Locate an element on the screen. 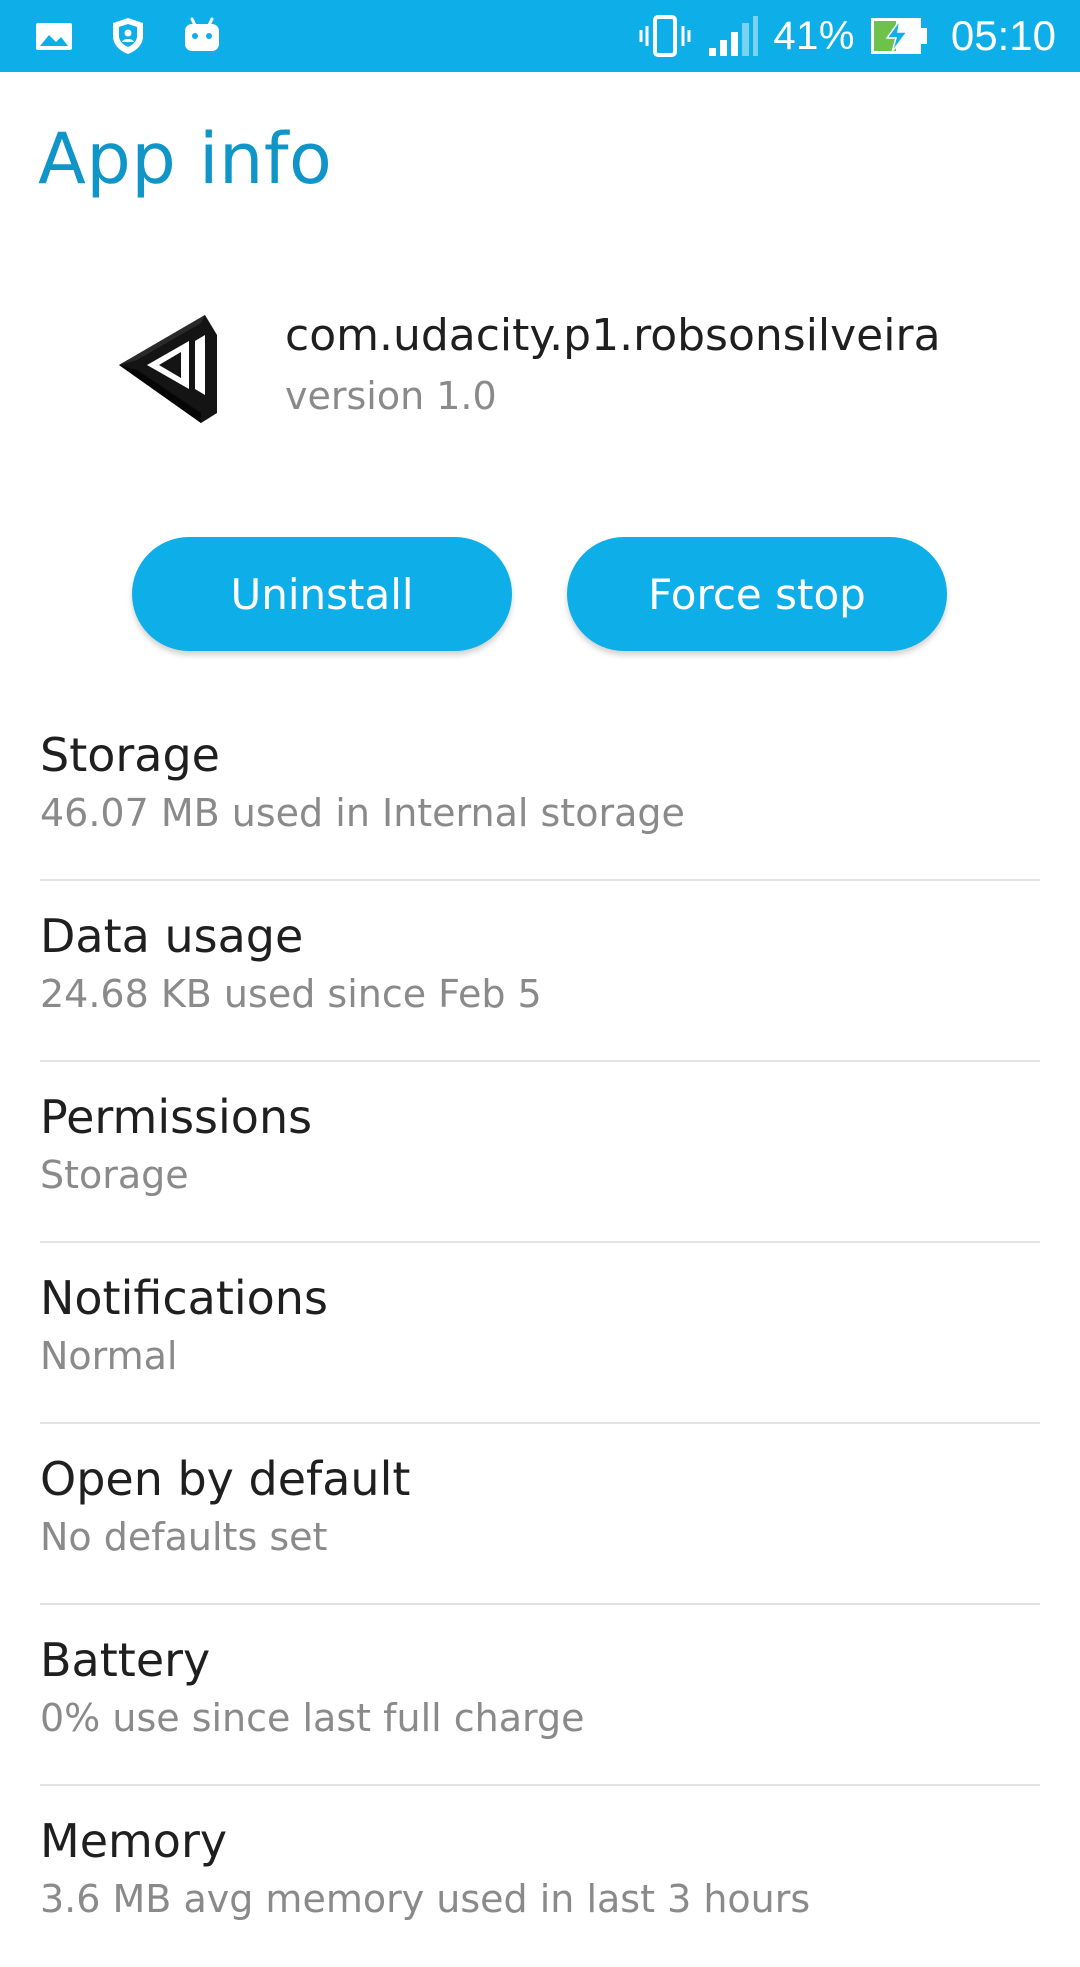 This screenshot has width=1080, height=1967. android-icon is located at coordinates (202, 36).